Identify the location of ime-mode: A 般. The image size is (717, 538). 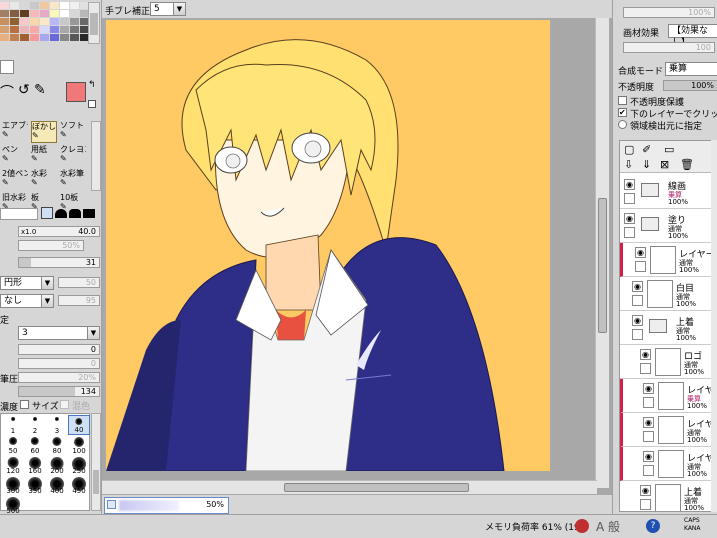
(608, 526).